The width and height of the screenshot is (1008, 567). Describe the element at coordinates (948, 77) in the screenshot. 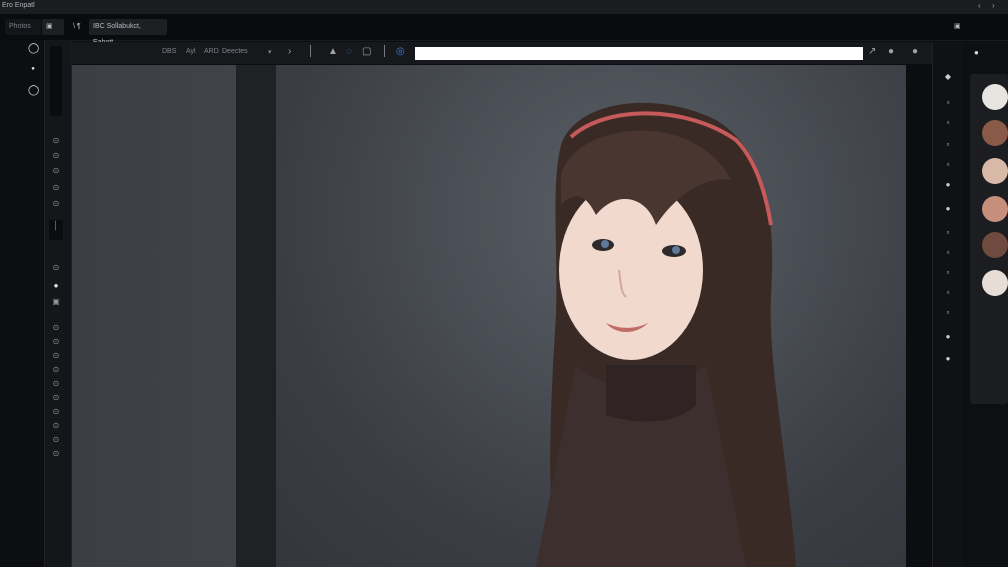

I see `rail-icon: ◆` at that location.